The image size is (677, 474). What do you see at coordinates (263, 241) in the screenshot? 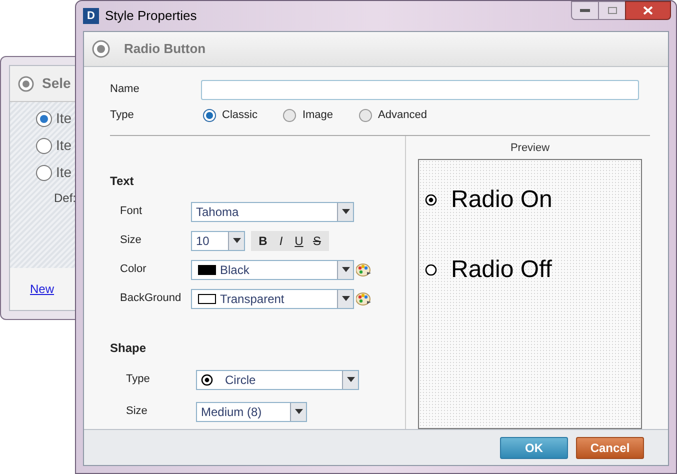
I see `text-style-button: B` at bounding box center [263, 241].